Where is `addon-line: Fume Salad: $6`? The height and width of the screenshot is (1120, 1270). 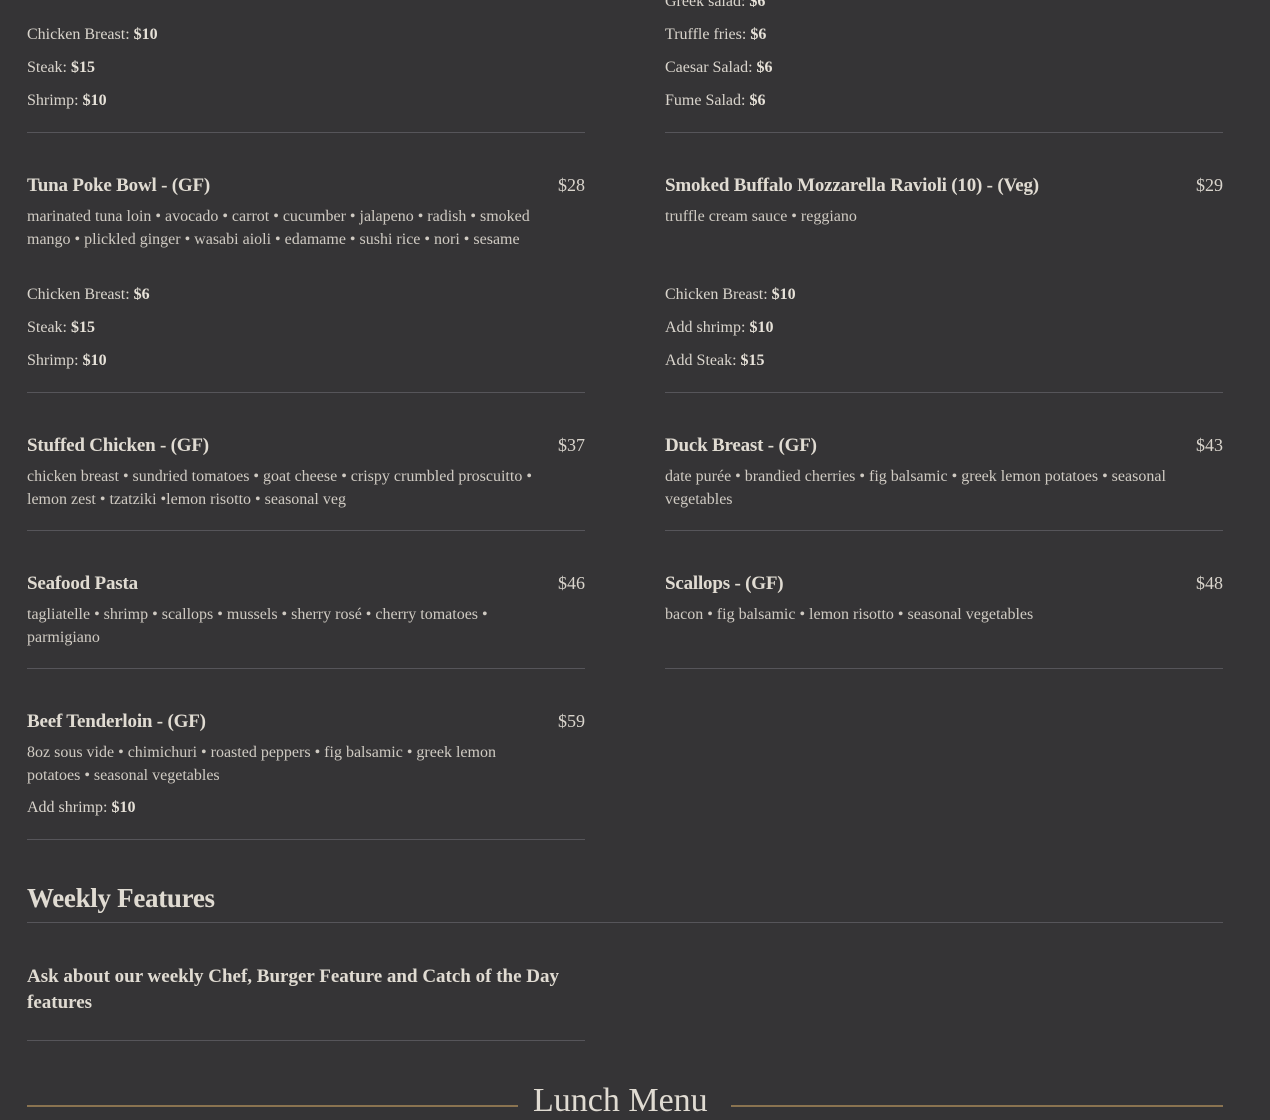
addon-line: Fume Salad: $6 is located at coordinates (715, 100).